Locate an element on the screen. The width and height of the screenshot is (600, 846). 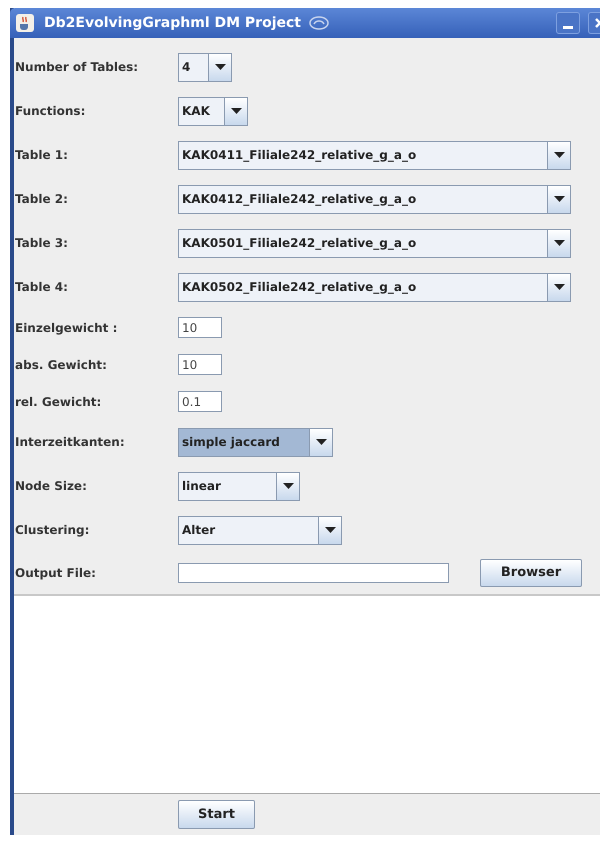
field-label: rel. Gewicht: is located at coordinates (58, 402).